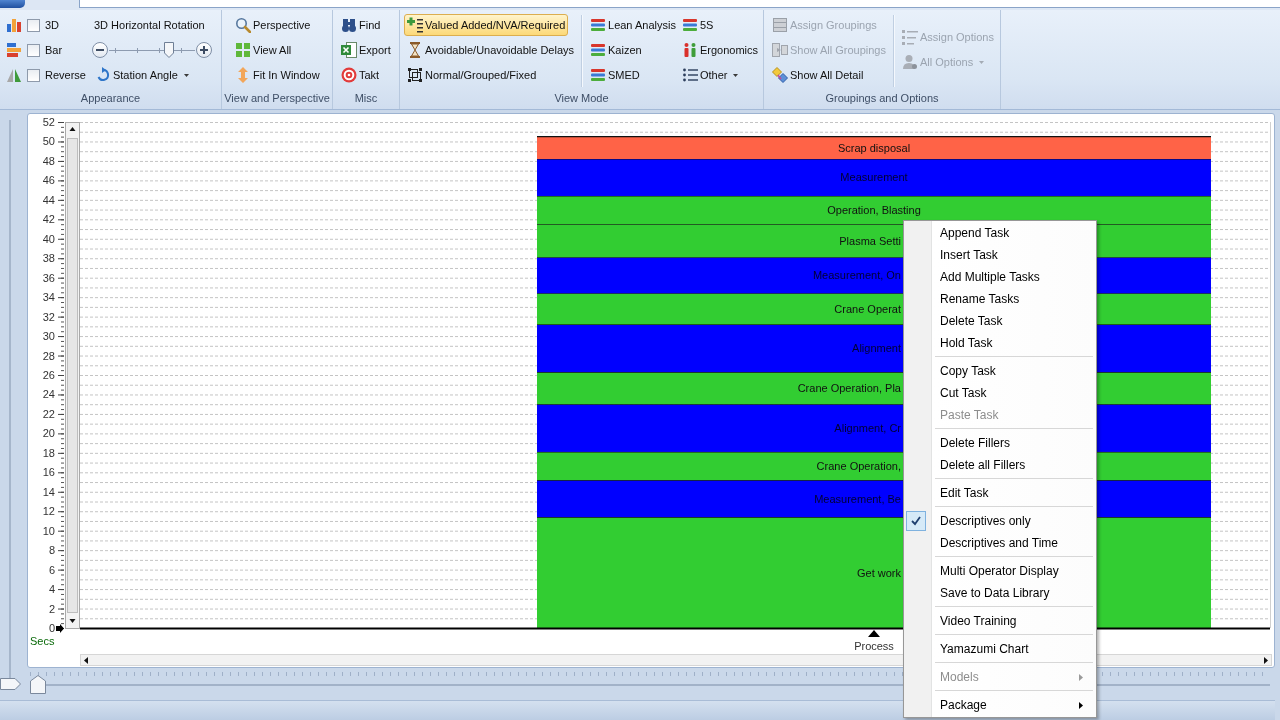  I want to click on bar-segment-label: Measurement, Be, so click(857, 498).